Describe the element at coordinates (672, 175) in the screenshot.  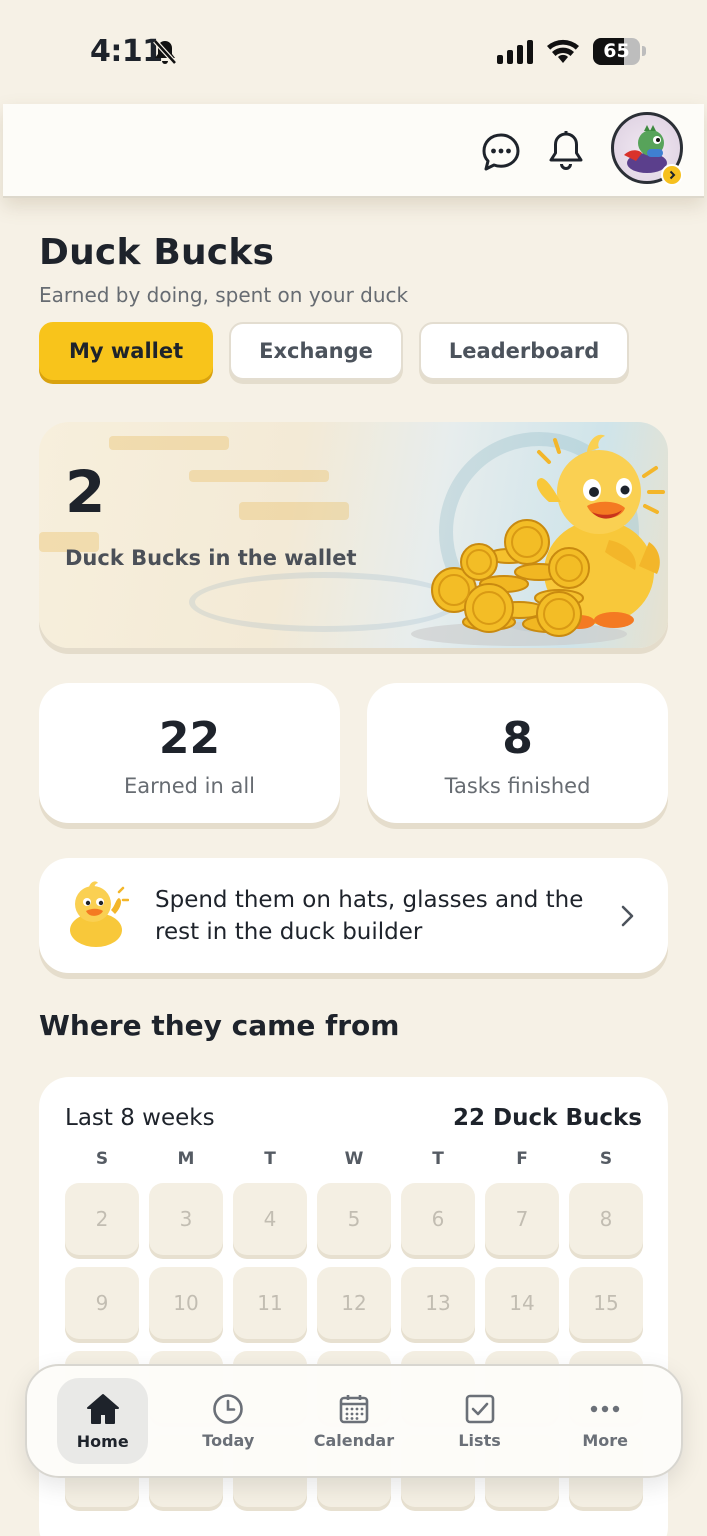
I see `avatar-chevron-icon` at that location.